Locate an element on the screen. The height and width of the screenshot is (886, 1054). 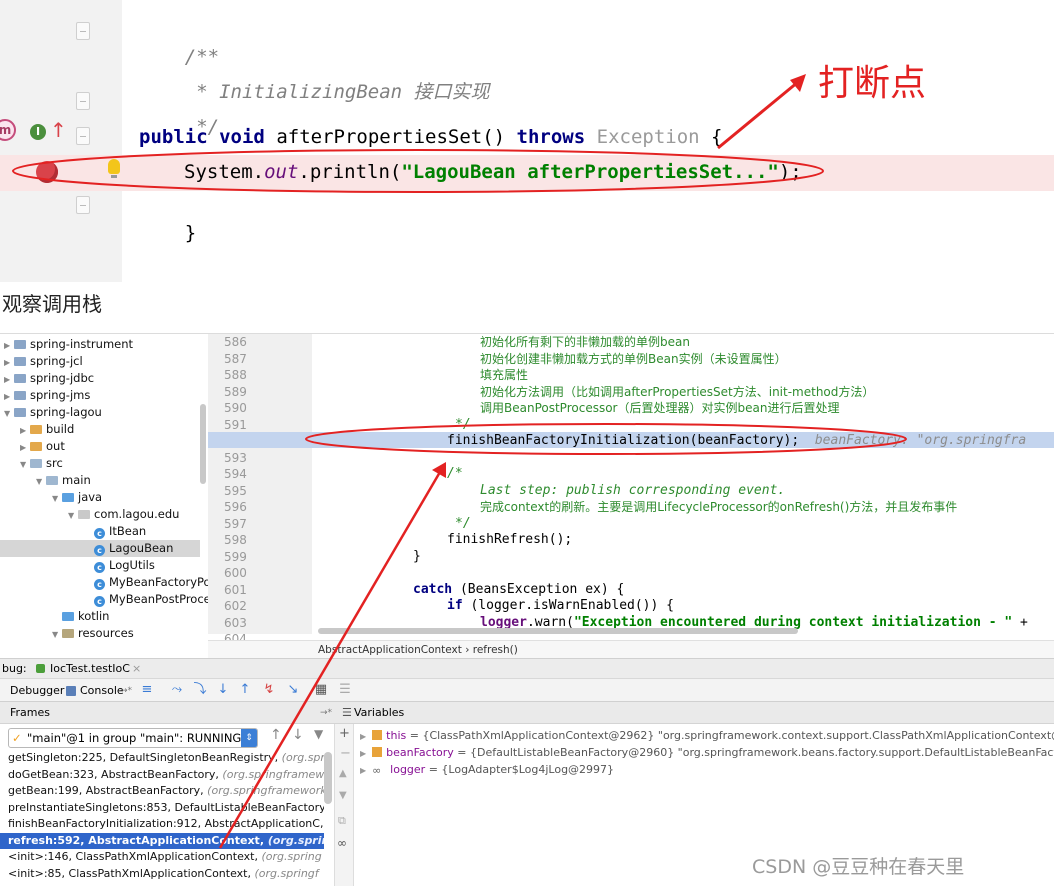
tree-item: c LagouBean is located at coordinates (100, 548).